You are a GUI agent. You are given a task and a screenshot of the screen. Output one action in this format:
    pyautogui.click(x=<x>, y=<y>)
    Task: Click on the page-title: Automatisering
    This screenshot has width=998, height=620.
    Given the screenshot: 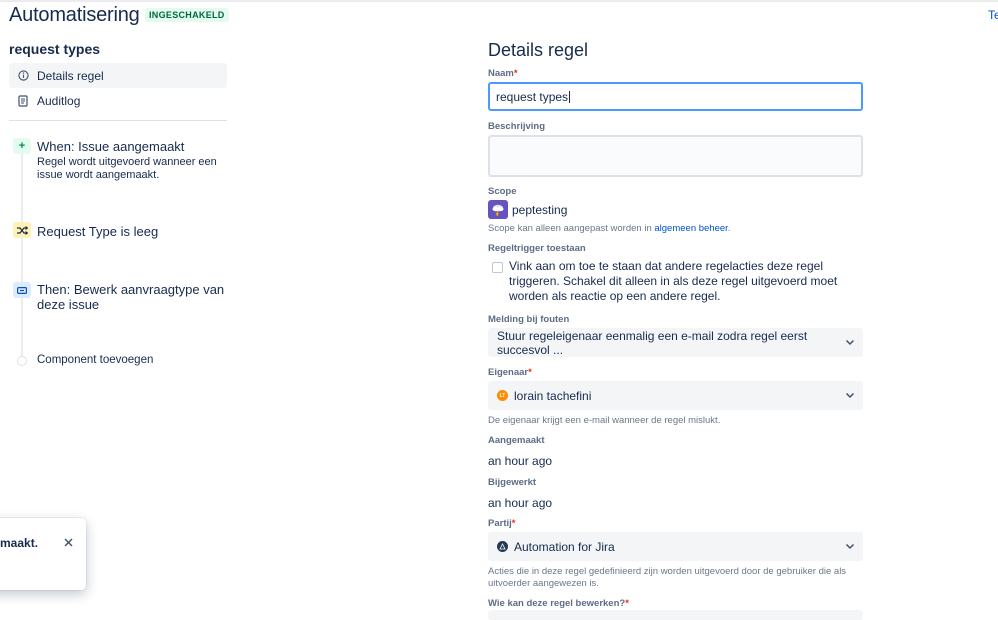 What is the action you would take?
    pyautogui.click(x=74, y=15)
    